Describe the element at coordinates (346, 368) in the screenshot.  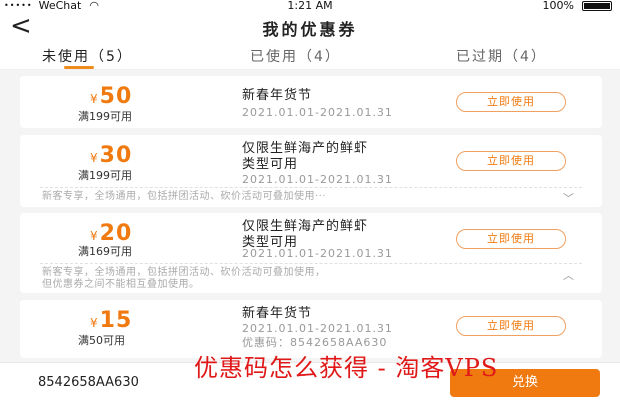
I see `watermark-text: 优惠码怎么获得 - 淘客VPS` at that location.